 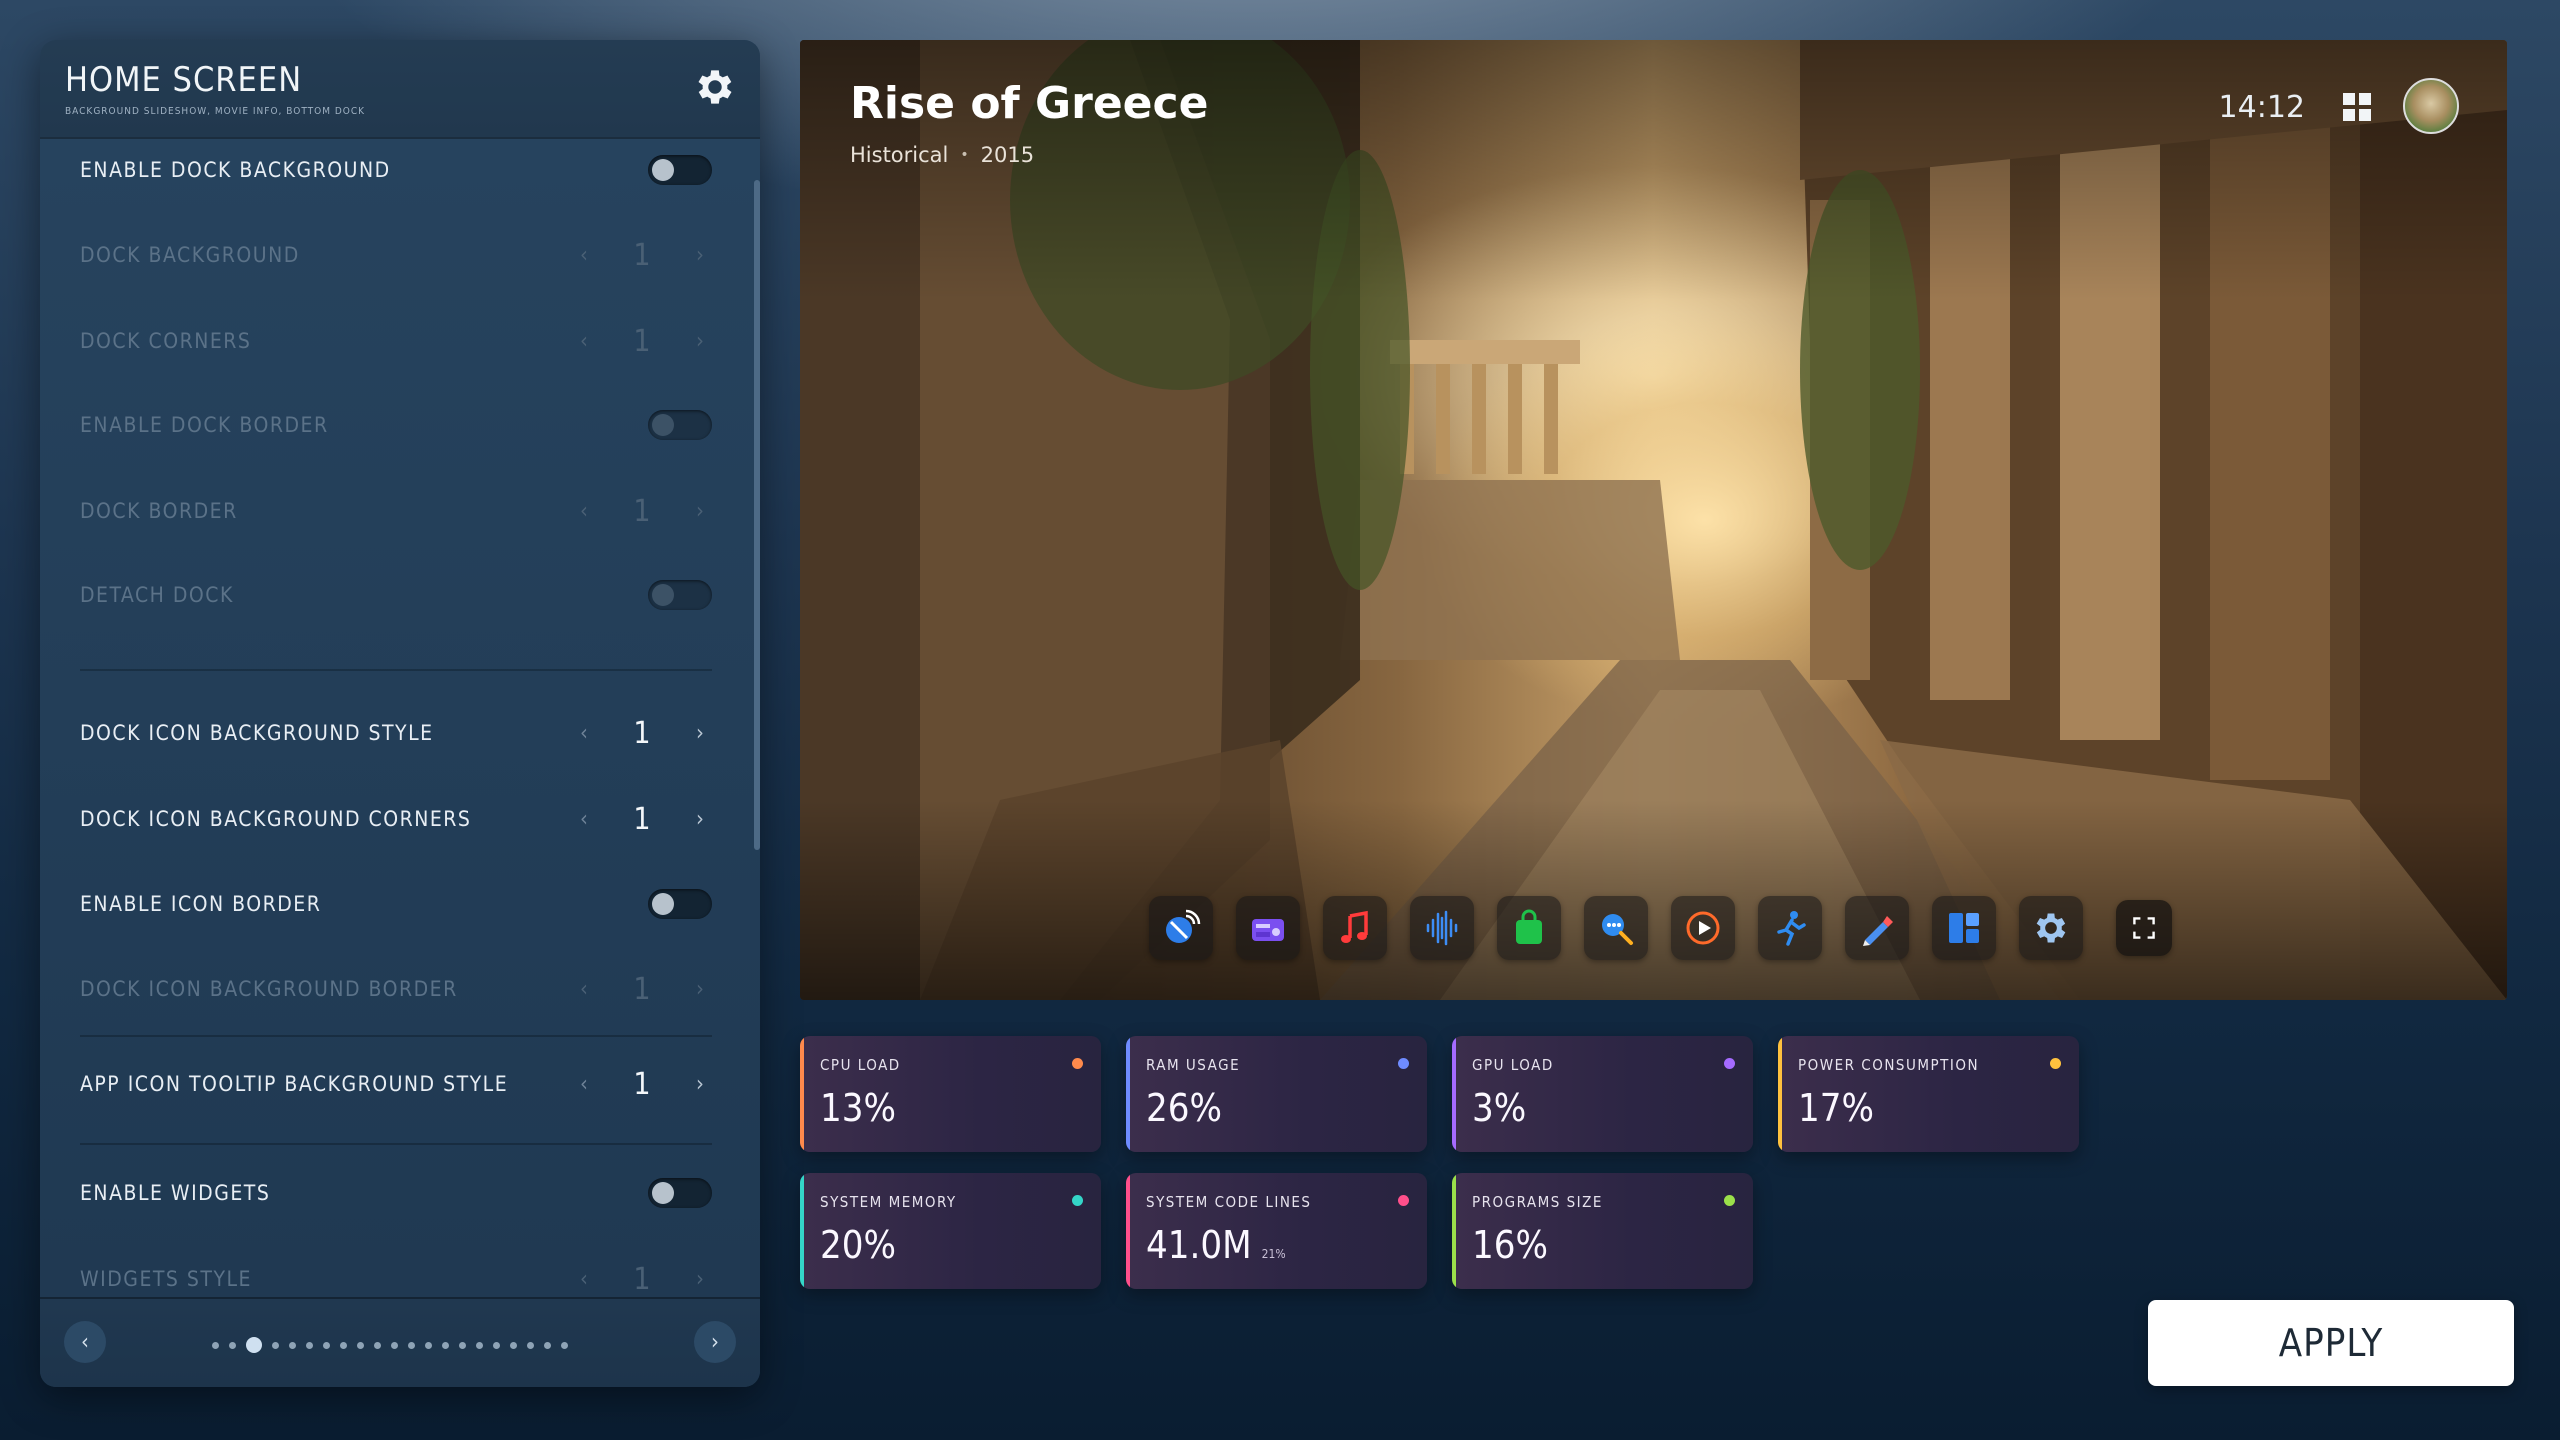 What do you see at coordinates (1513, 1065) in the screenshot?
I see `stat-label: GPU LOAD` at bounding box center [1513, 1065].